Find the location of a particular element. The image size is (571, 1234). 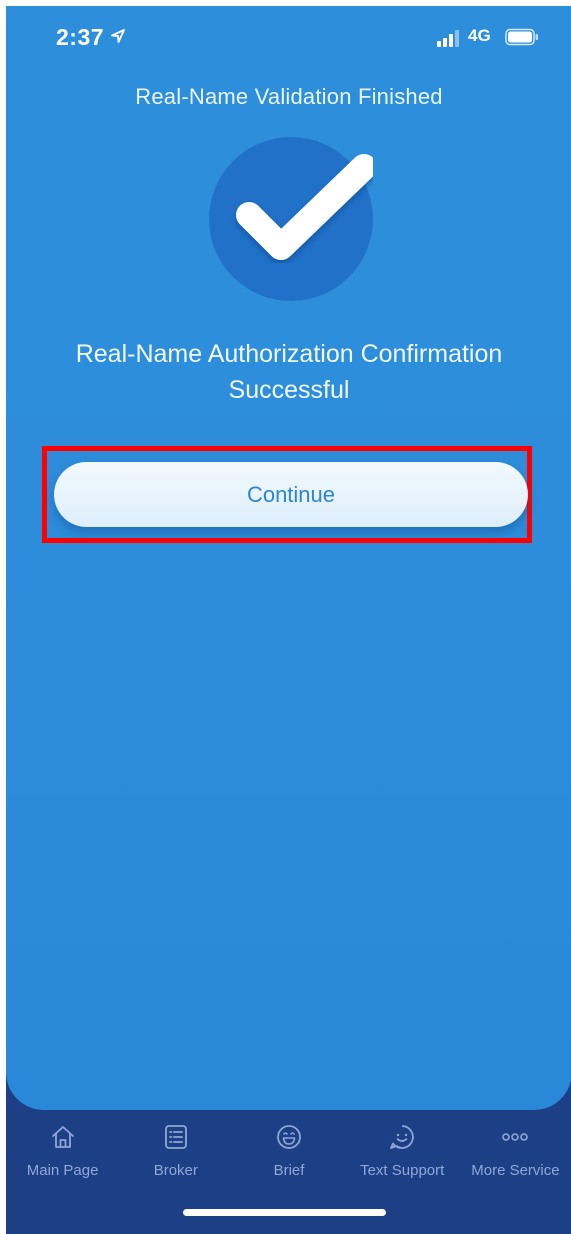

smile-icon is located at coordinates (289, 1137).